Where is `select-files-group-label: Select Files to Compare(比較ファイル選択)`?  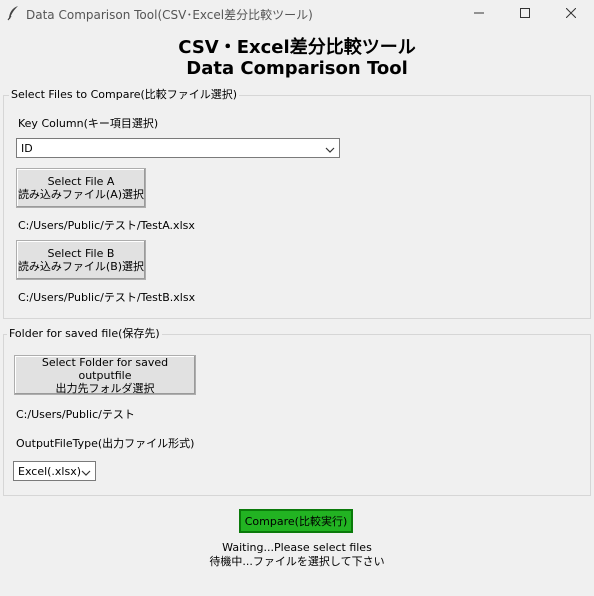
select-files-group-label: Select Files to Compare(比較ファイル選択) is located at coordinates (124, 95).